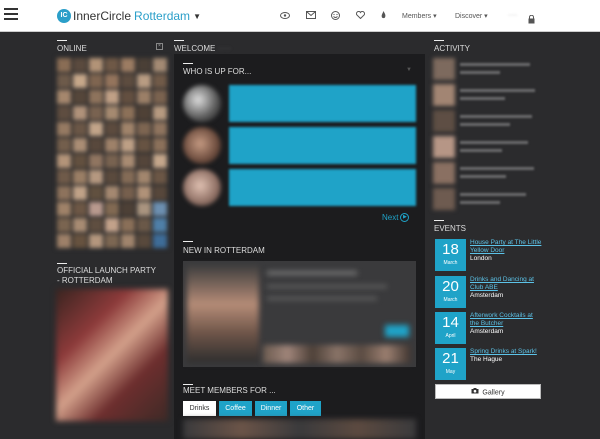 The height and width of the screenshot is (439, 600). I want to click on hamburger-menu-icon, so click(11, 15).